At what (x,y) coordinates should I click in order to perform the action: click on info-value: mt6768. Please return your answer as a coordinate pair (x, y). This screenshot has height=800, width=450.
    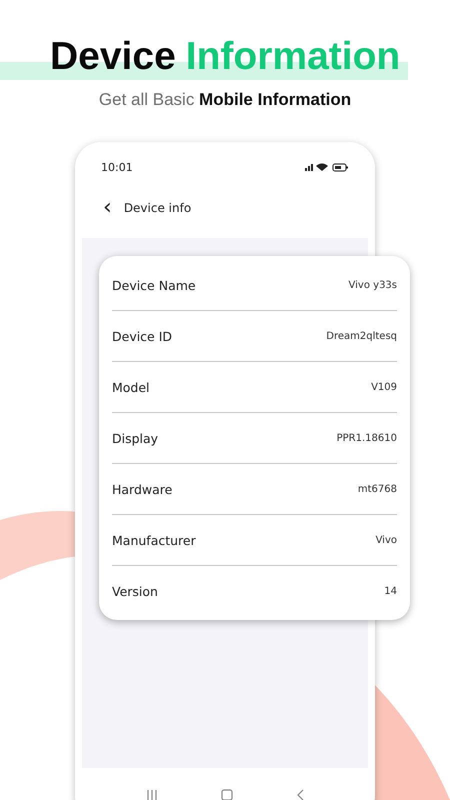
    Looking at the image, I should click on (377, 489).